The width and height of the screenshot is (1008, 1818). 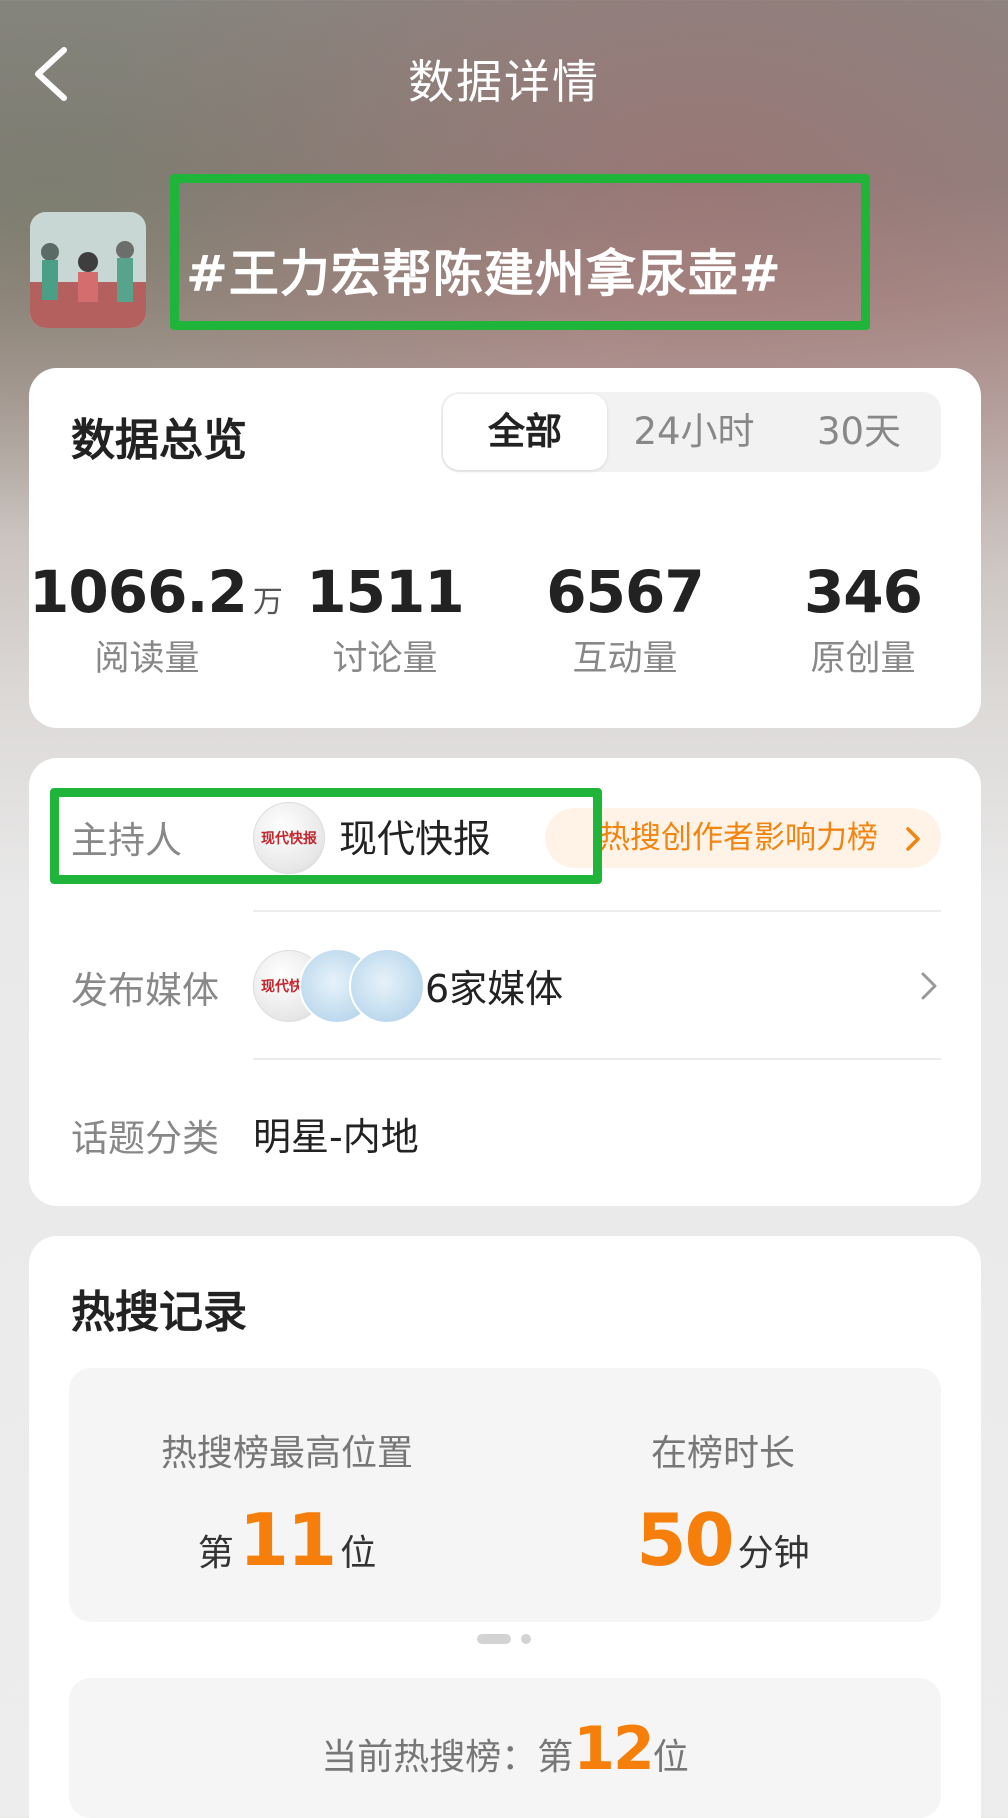 I want to click on time-range-tabs: 全部 24小时 30天, so click(x=691, y=432).